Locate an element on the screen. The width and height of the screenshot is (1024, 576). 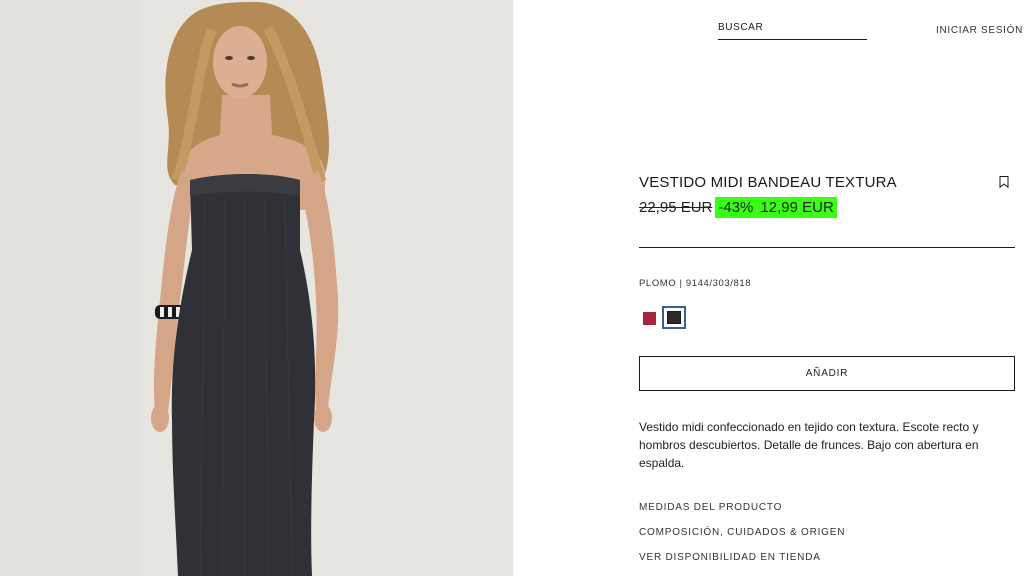
swatch-dark-grey-fill is located at coordinates (674, 317).